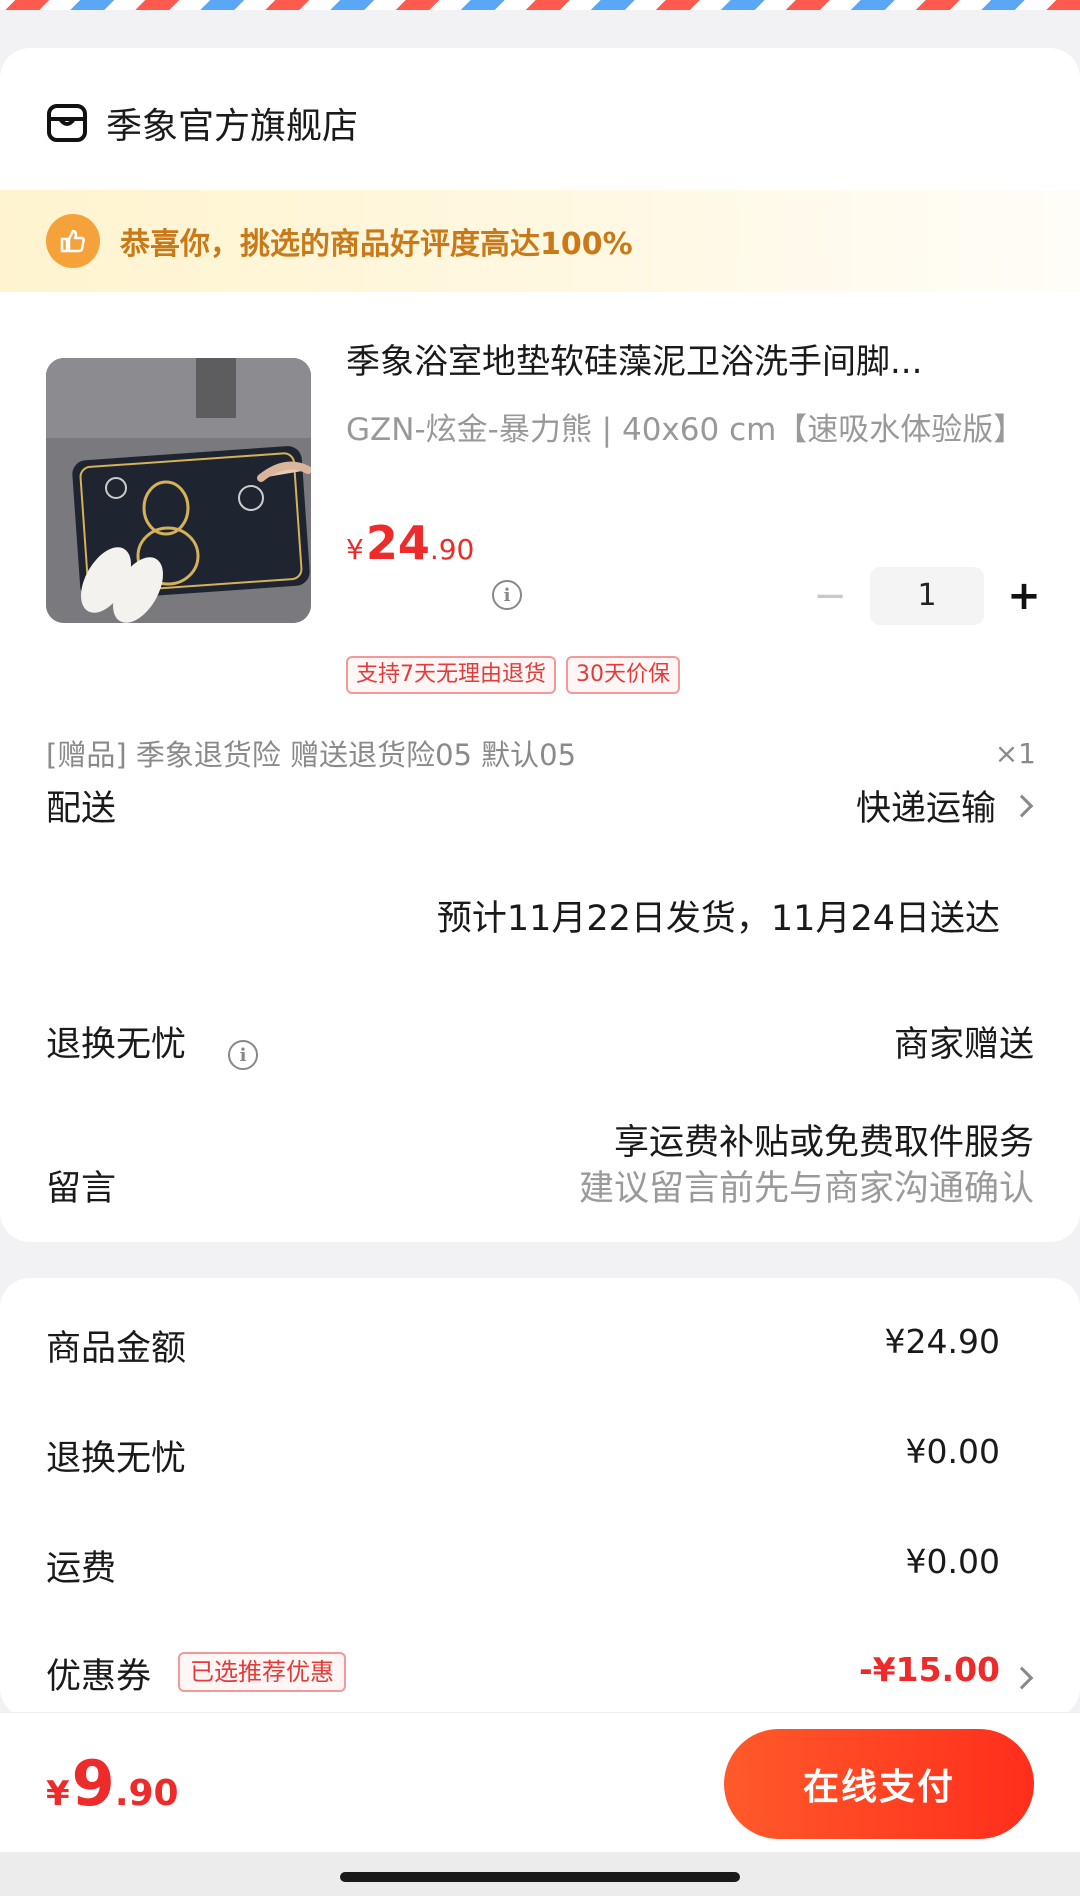 This screenshot has width=1080, height=1896. What do you see at coordinates (262, 1672) in the screenshot?
I see `coupon-tag: 已选推荐优惠` at bounding box center [262, 1672].